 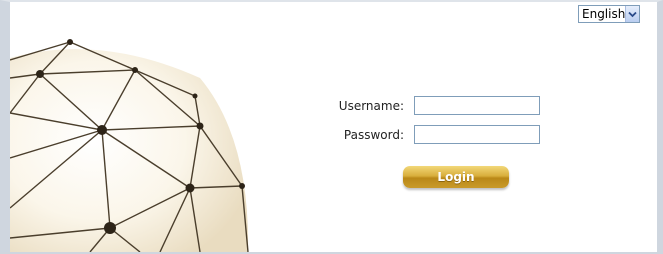 I want to click on login-button-label: Login, so click(x=456, y=177).